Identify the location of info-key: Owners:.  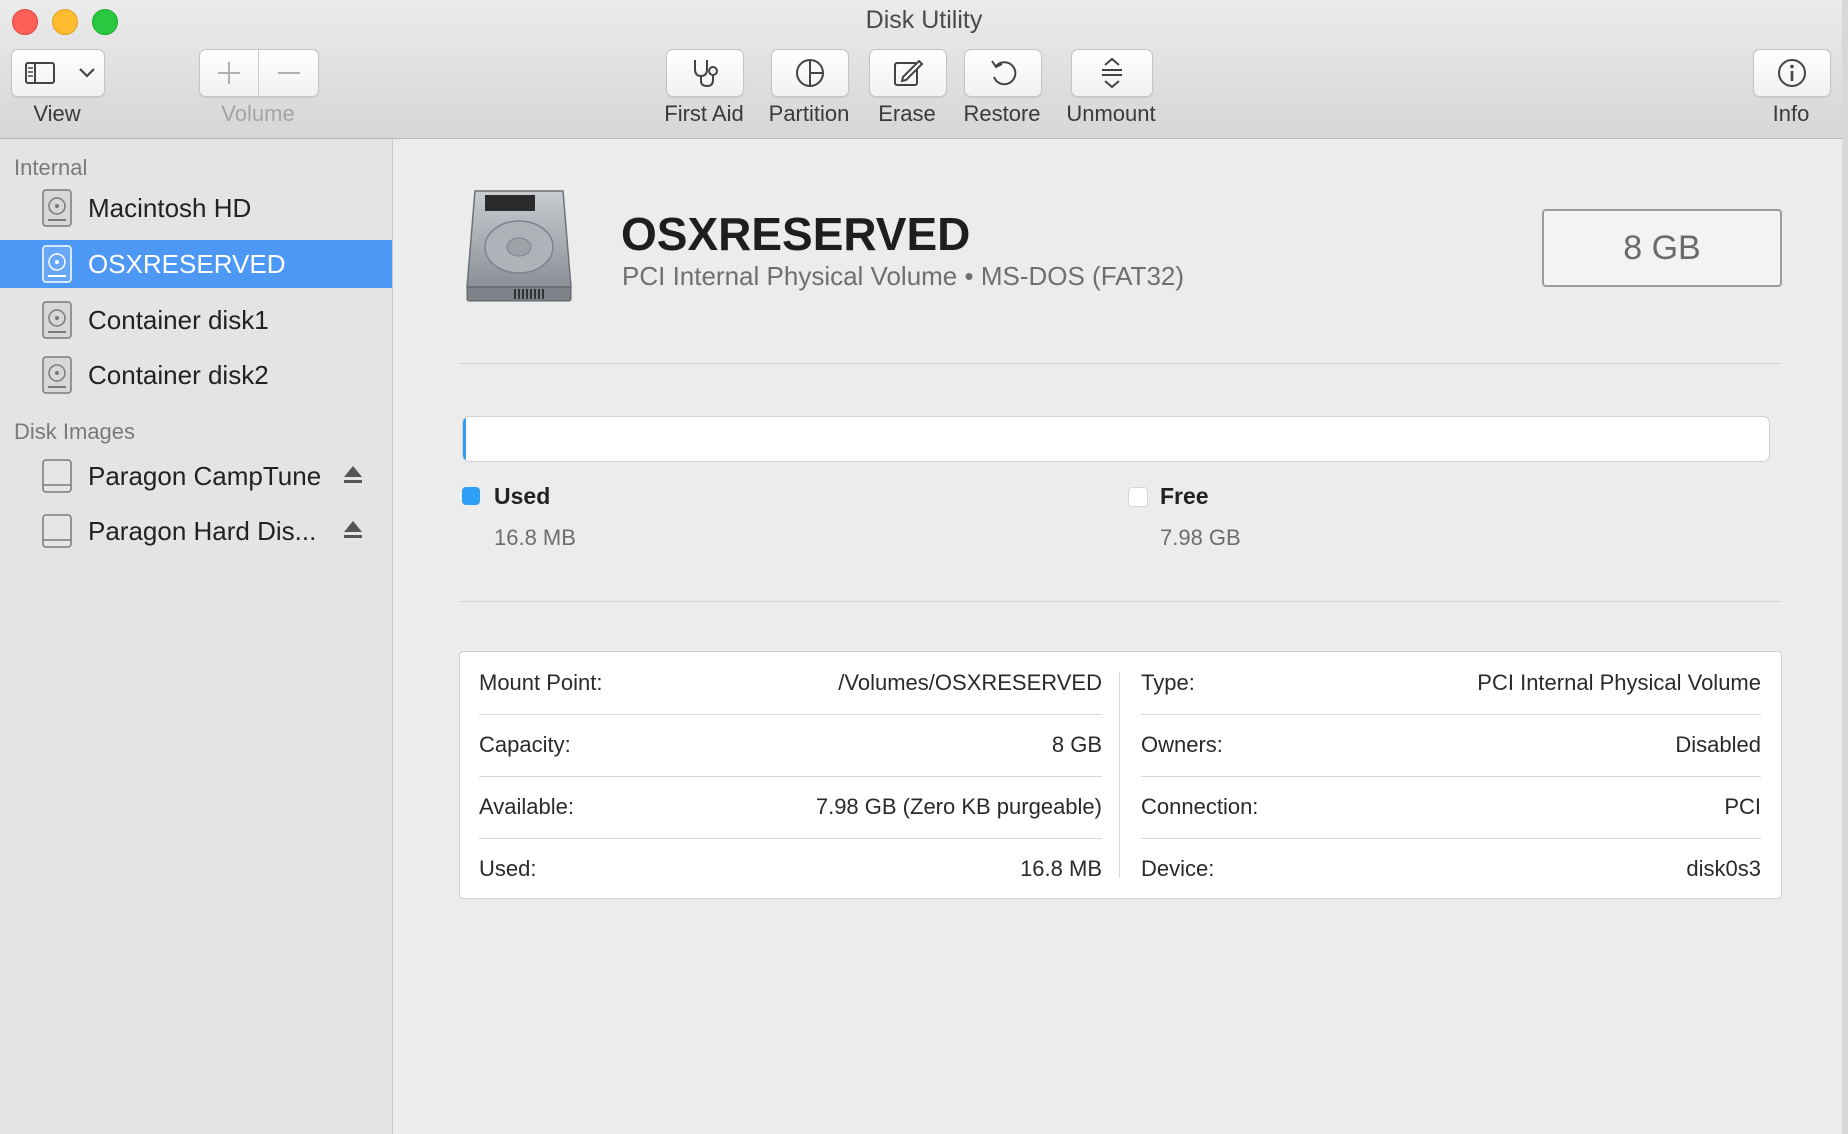
(1182, 744).